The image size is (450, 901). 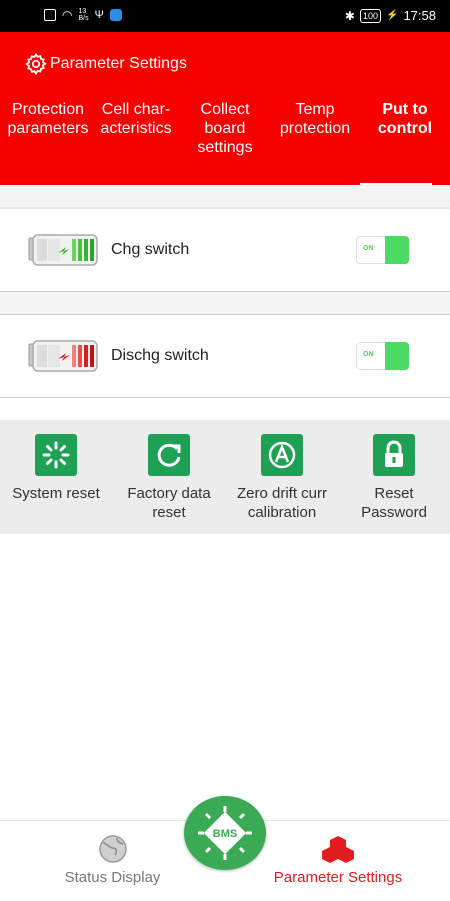 I want to click on tab-label-line: settings, so click(x=225, y=147).